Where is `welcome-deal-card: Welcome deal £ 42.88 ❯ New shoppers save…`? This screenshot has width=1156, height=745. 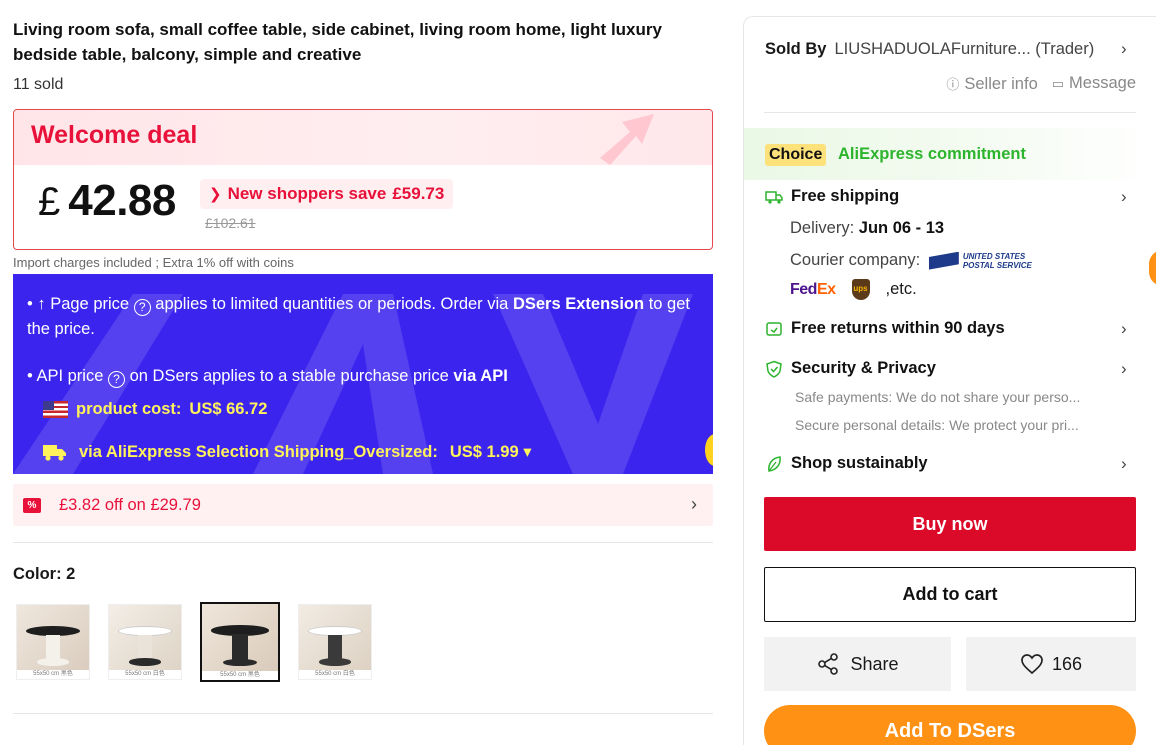
welcome-deal-card: Welcome deal £ 42.88 ❯ New shoppers save… is located at coordinates (363, 179).